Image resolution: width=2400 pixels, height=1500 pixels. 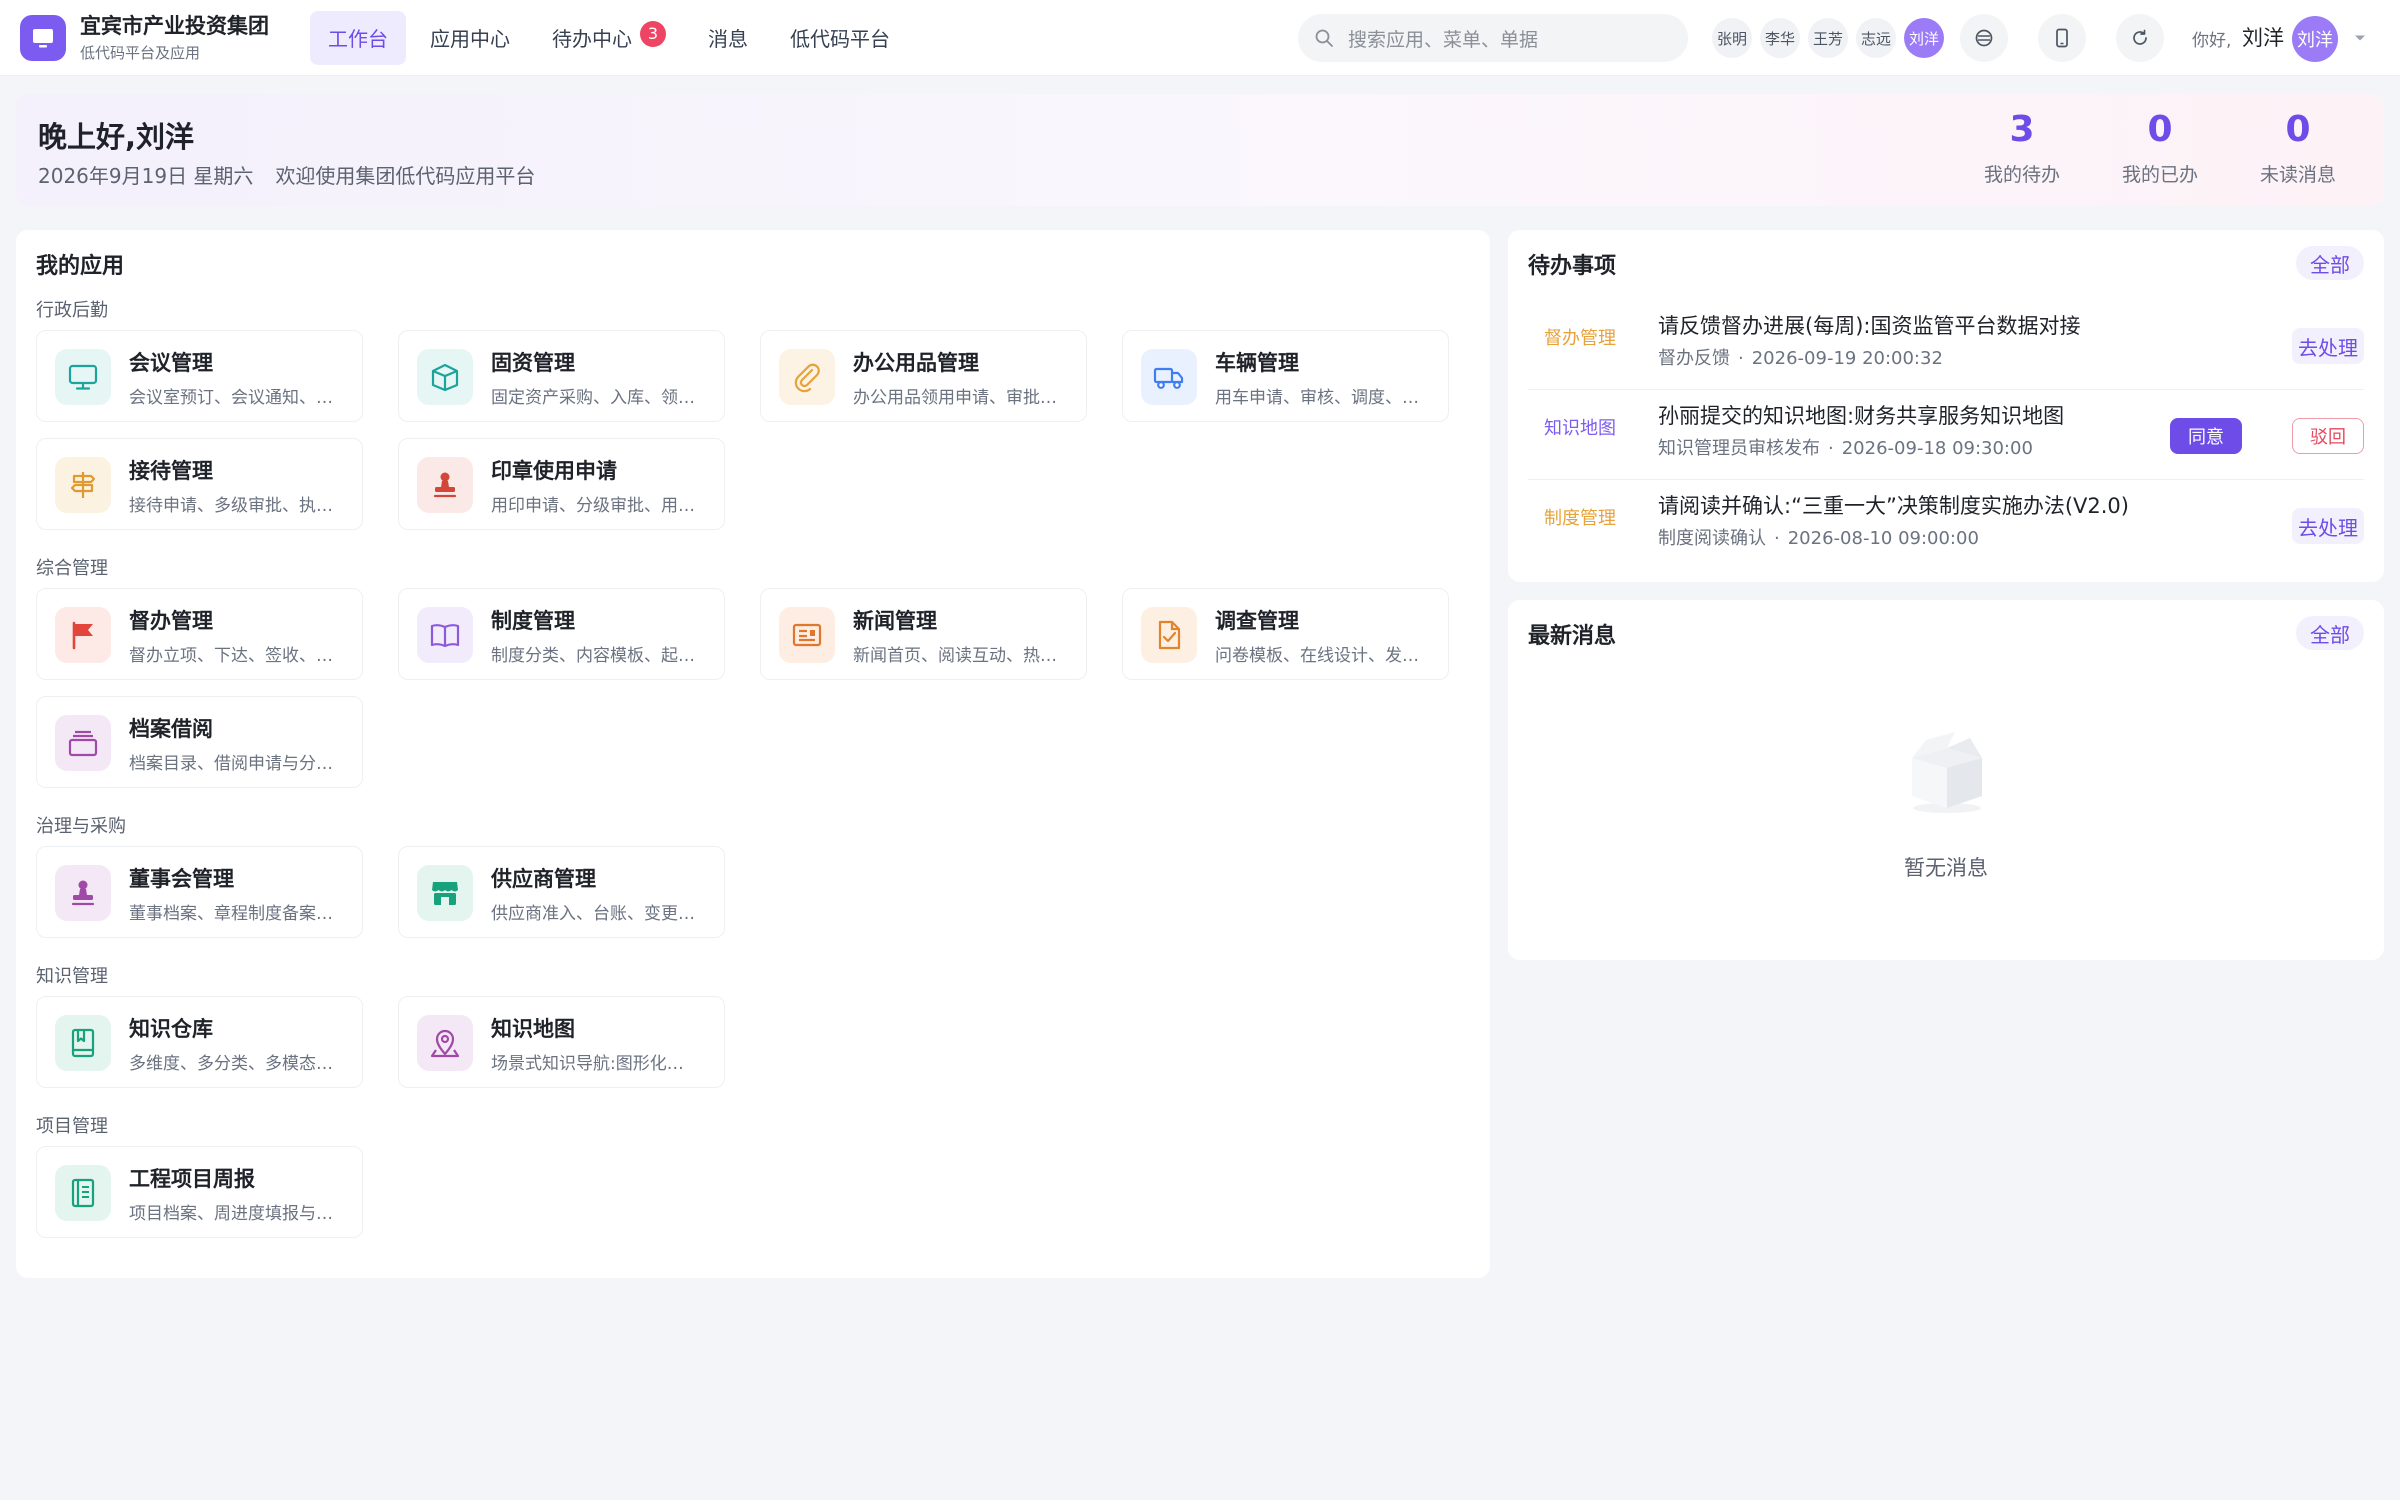 I want to click on nav-todo-center: 待办中心 3, so click(x=609, y=38).